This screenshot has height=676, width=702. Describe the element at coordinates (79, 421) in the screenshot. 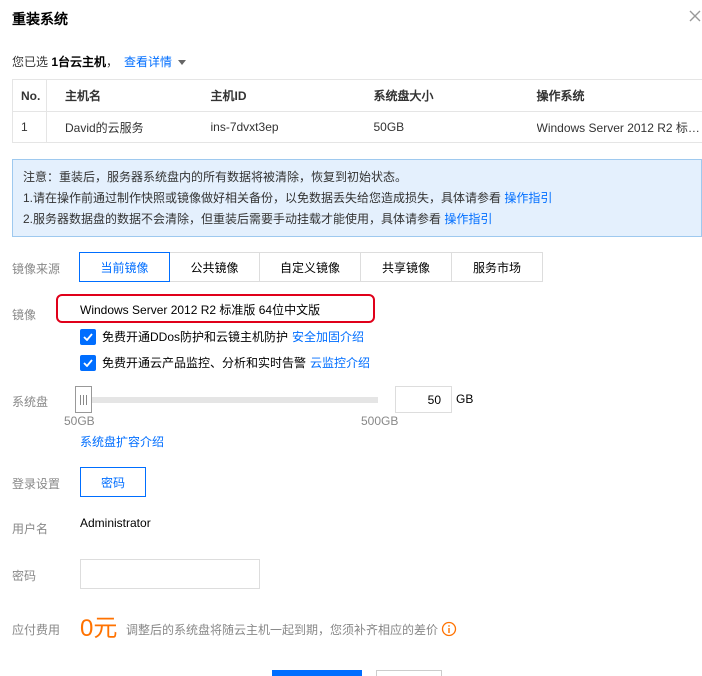

I see `slider-min-label: 50GB` at that location.